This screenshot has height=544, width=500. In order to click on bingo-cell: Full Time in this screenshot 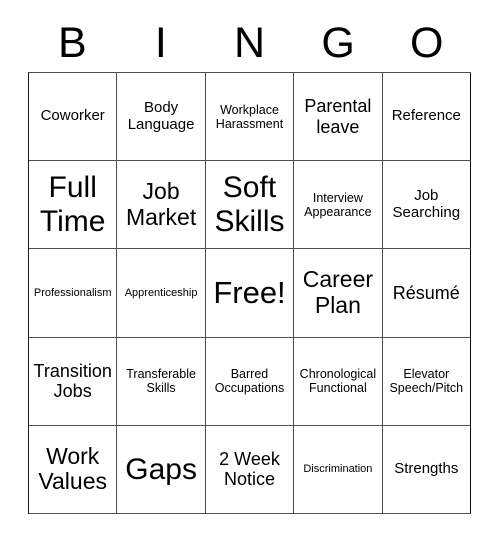, I will do `click(73, 205)`.